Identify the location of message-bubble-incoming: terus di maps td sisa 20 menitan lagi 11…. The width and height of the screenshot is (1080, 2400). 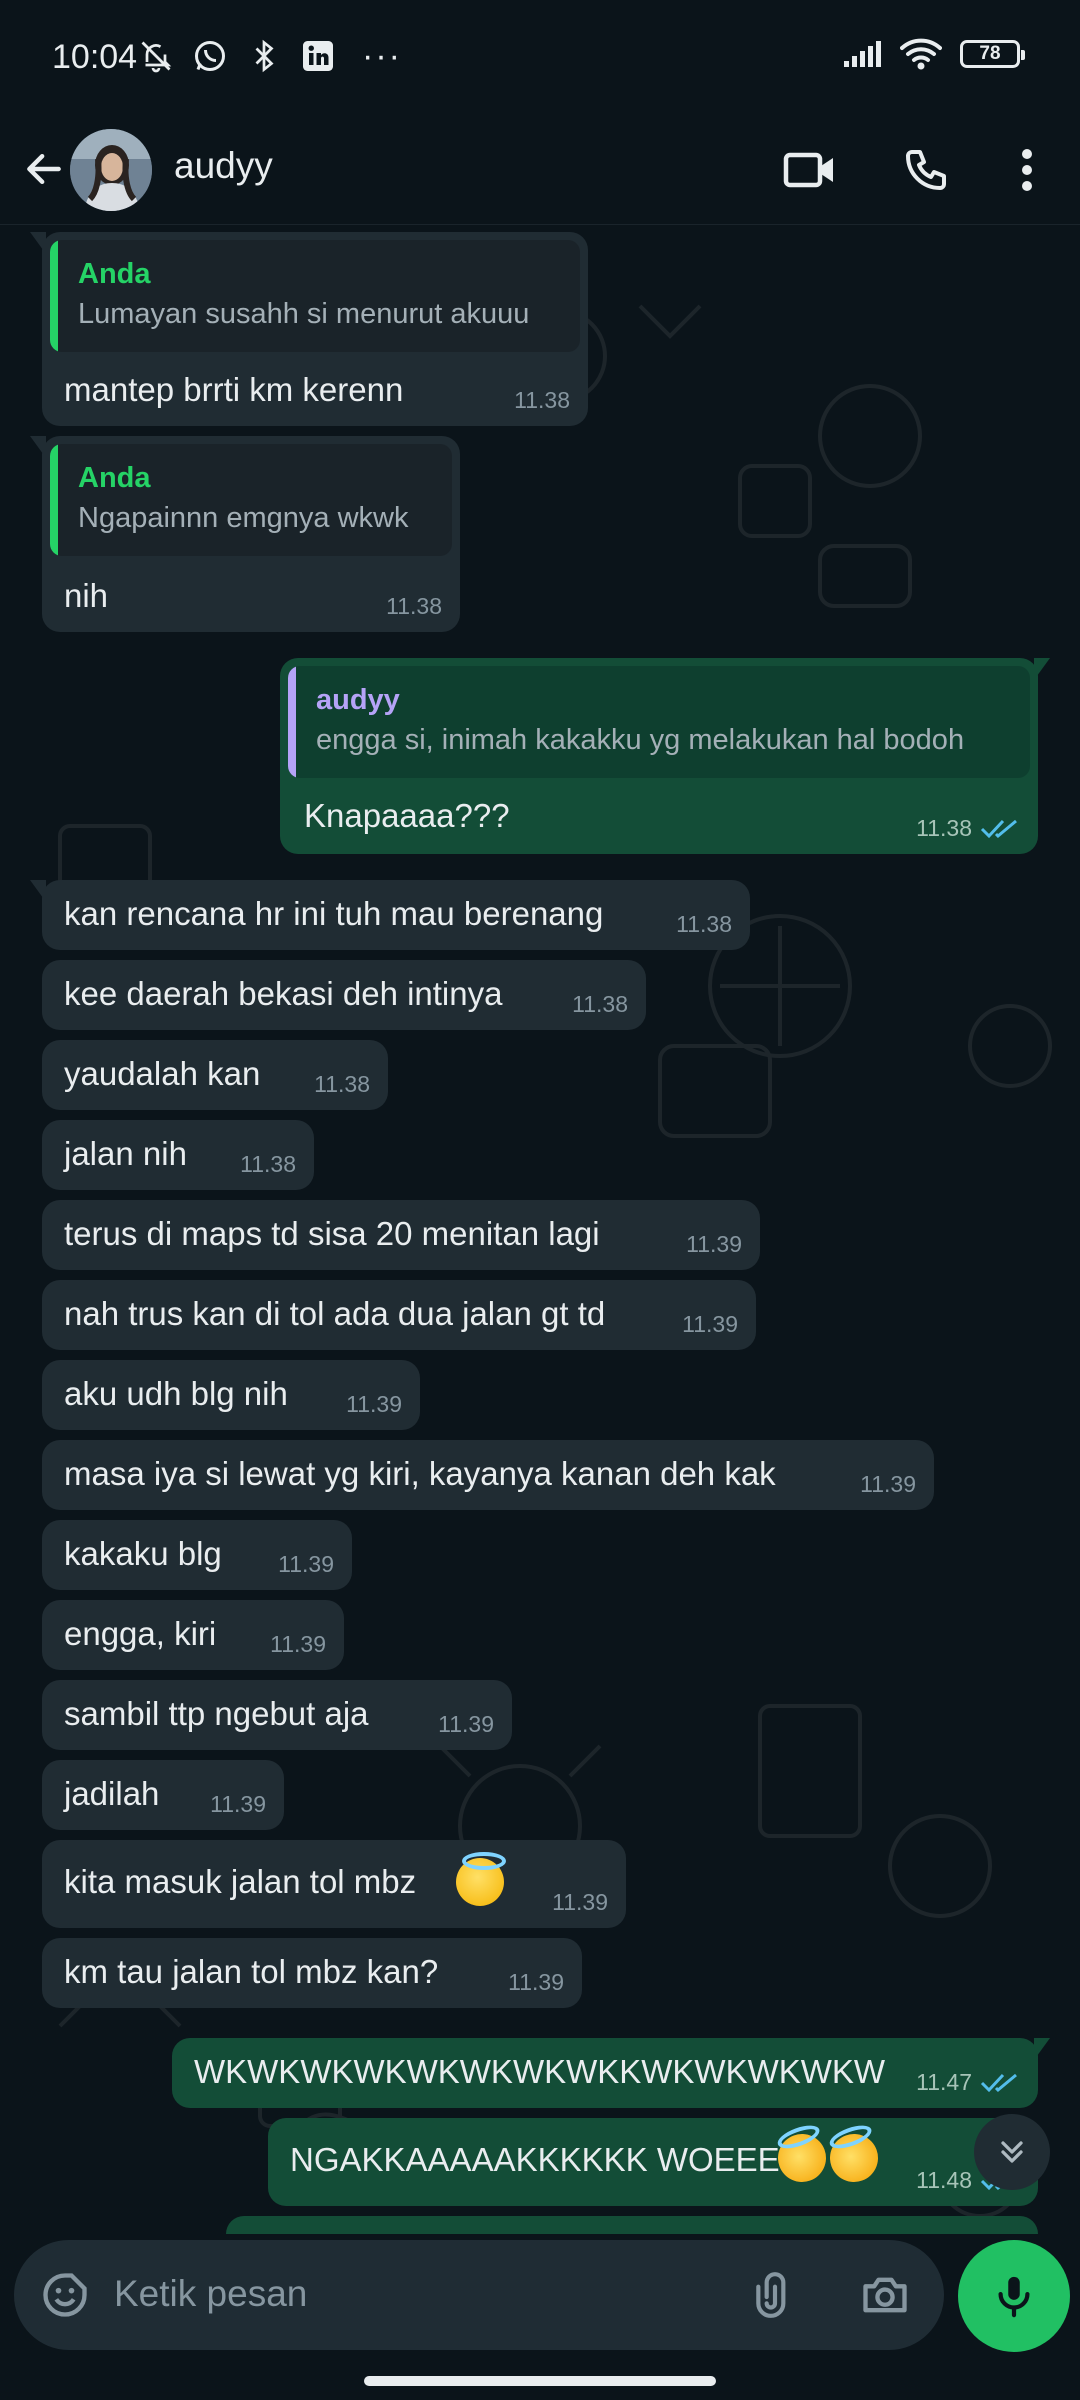
(401, 1235).